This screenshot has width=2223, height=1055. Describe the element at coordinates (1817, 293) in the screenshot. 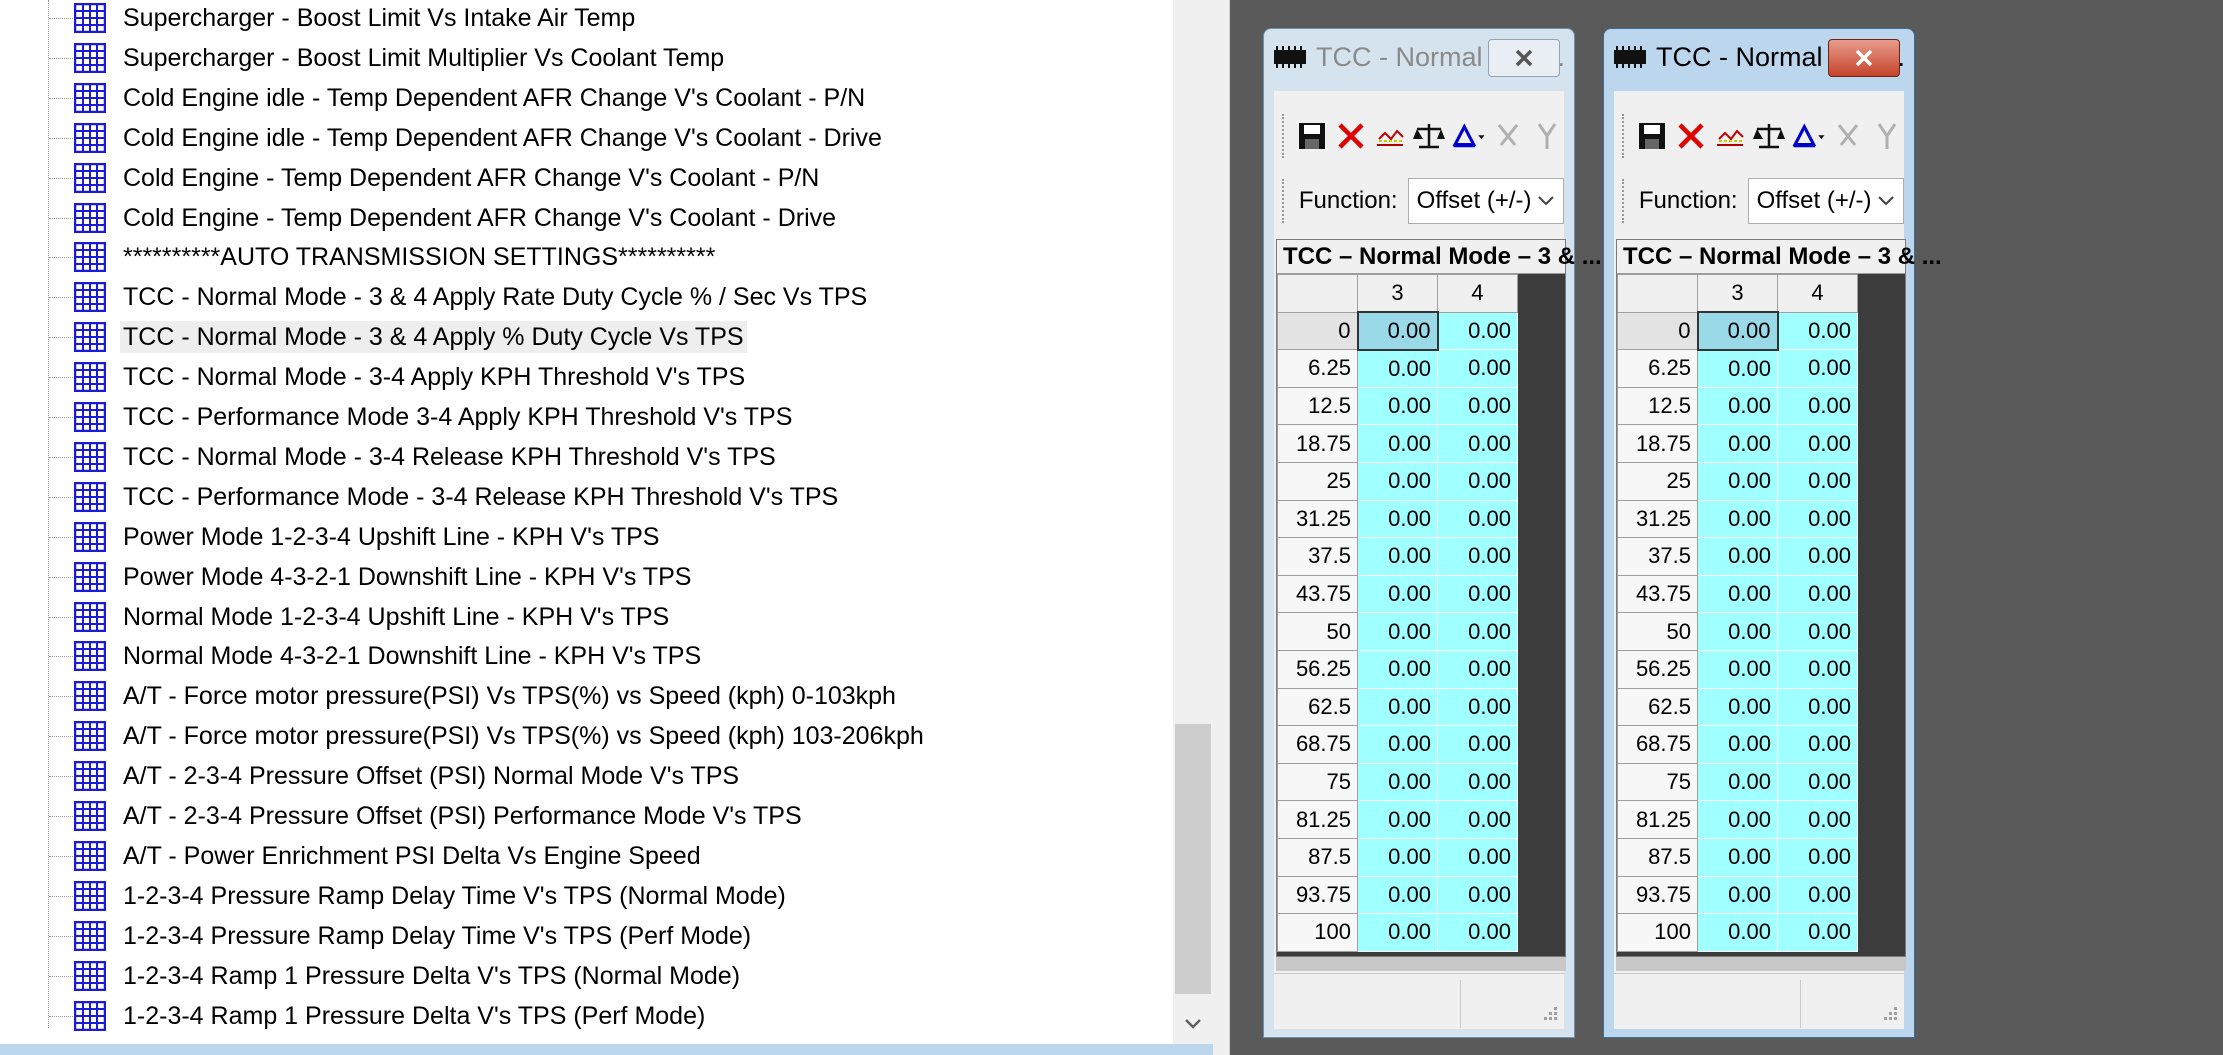

I see `column-header: 4` at that location.